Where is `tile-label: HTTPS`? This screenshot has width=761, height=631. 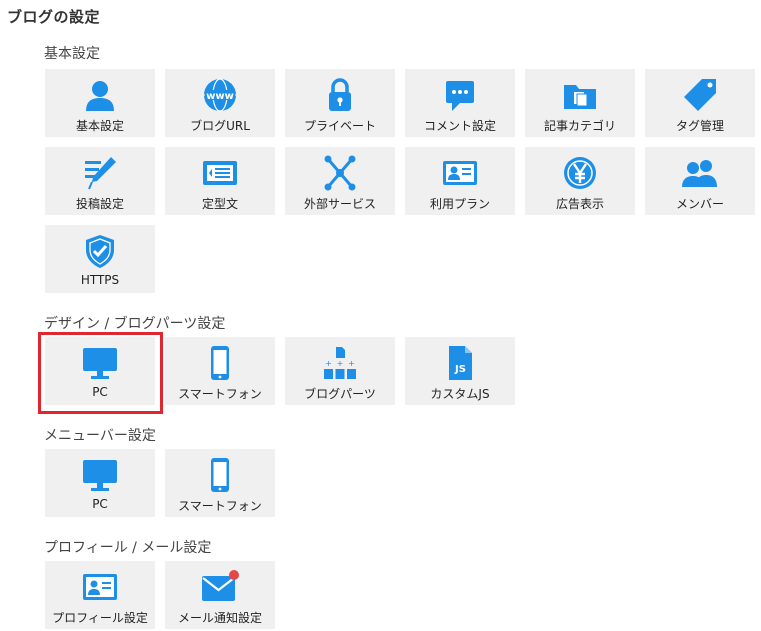
tile-label: HTTPS is located at coordinates (100, 280).